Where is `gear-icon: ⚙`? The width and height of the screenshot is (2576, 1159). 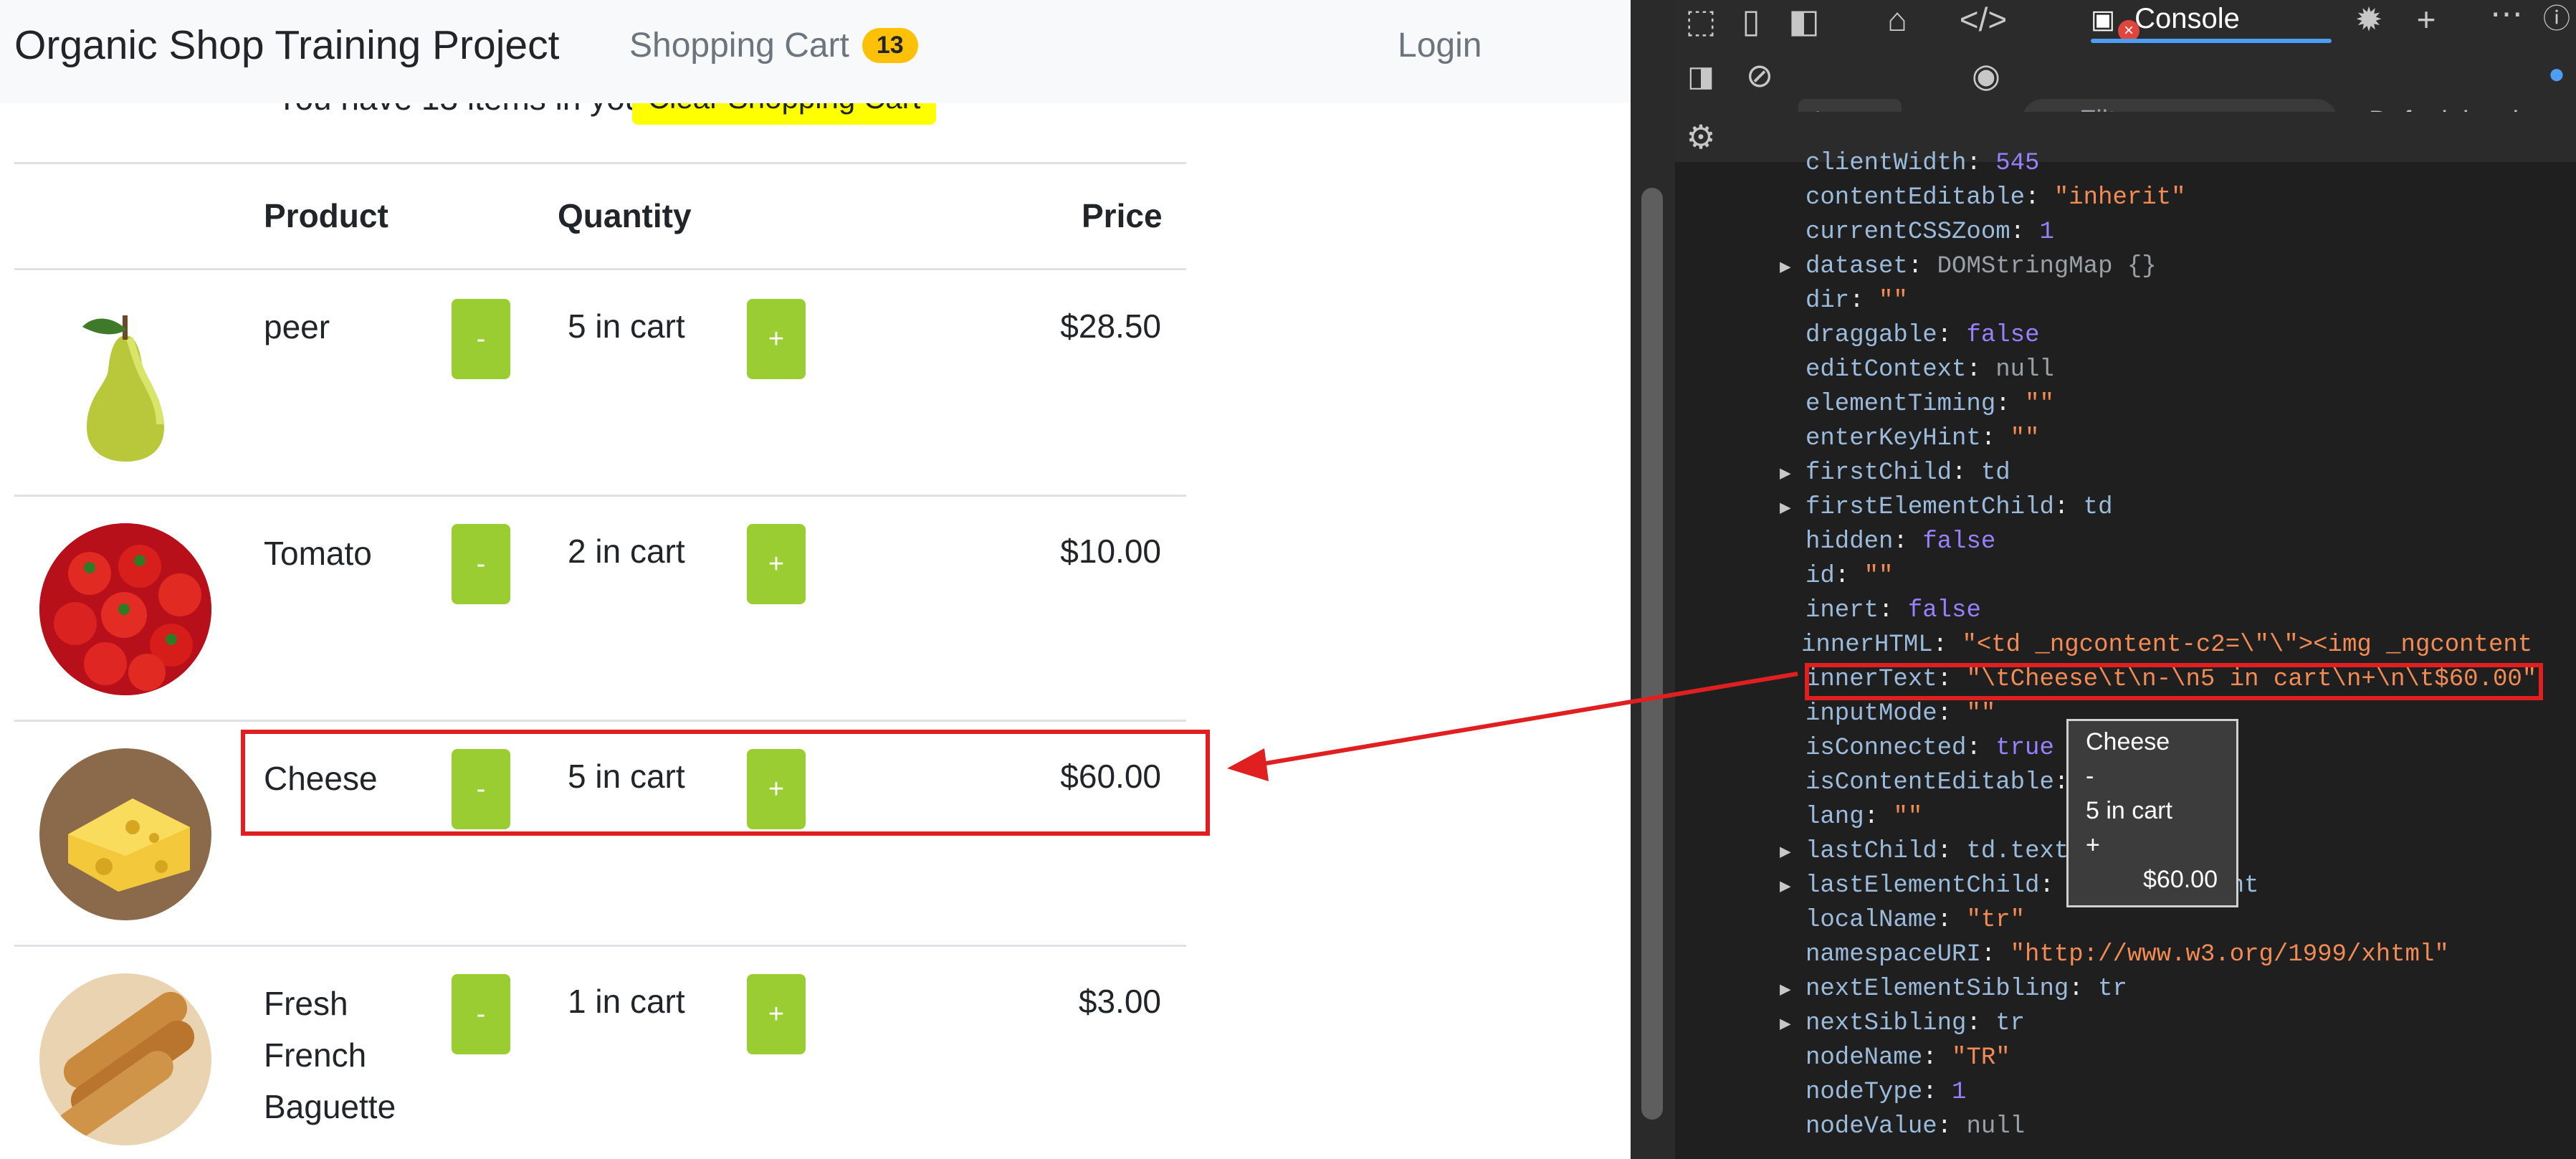
gear-icon: ⚙ is located at coordinates (1700, 137).